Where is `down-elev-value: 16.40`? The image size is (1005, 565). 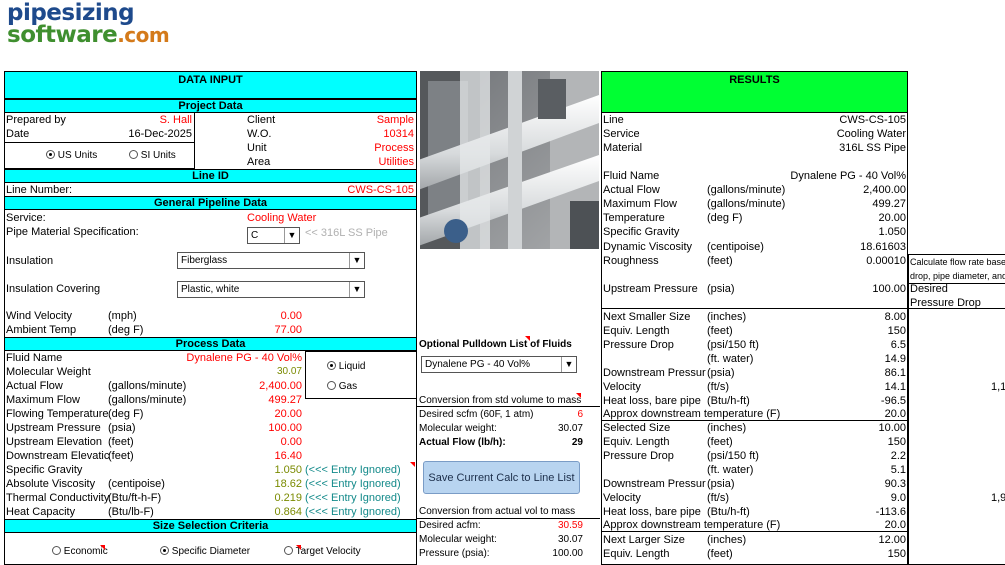
down-elev-value: 16.40 is located at coordinates (266, 456).